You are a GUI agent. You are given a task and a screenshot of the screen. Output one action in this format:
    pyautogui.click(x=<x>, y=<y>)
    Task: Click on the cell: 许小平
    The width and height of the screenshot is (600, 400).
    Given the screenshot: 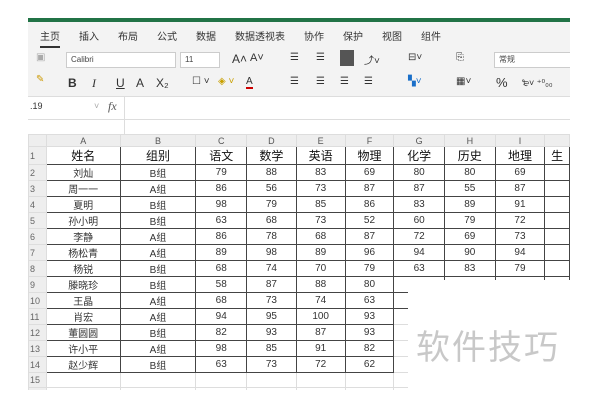 What is the action you would take?
    pyautogui.click(x=83, y=348)
    